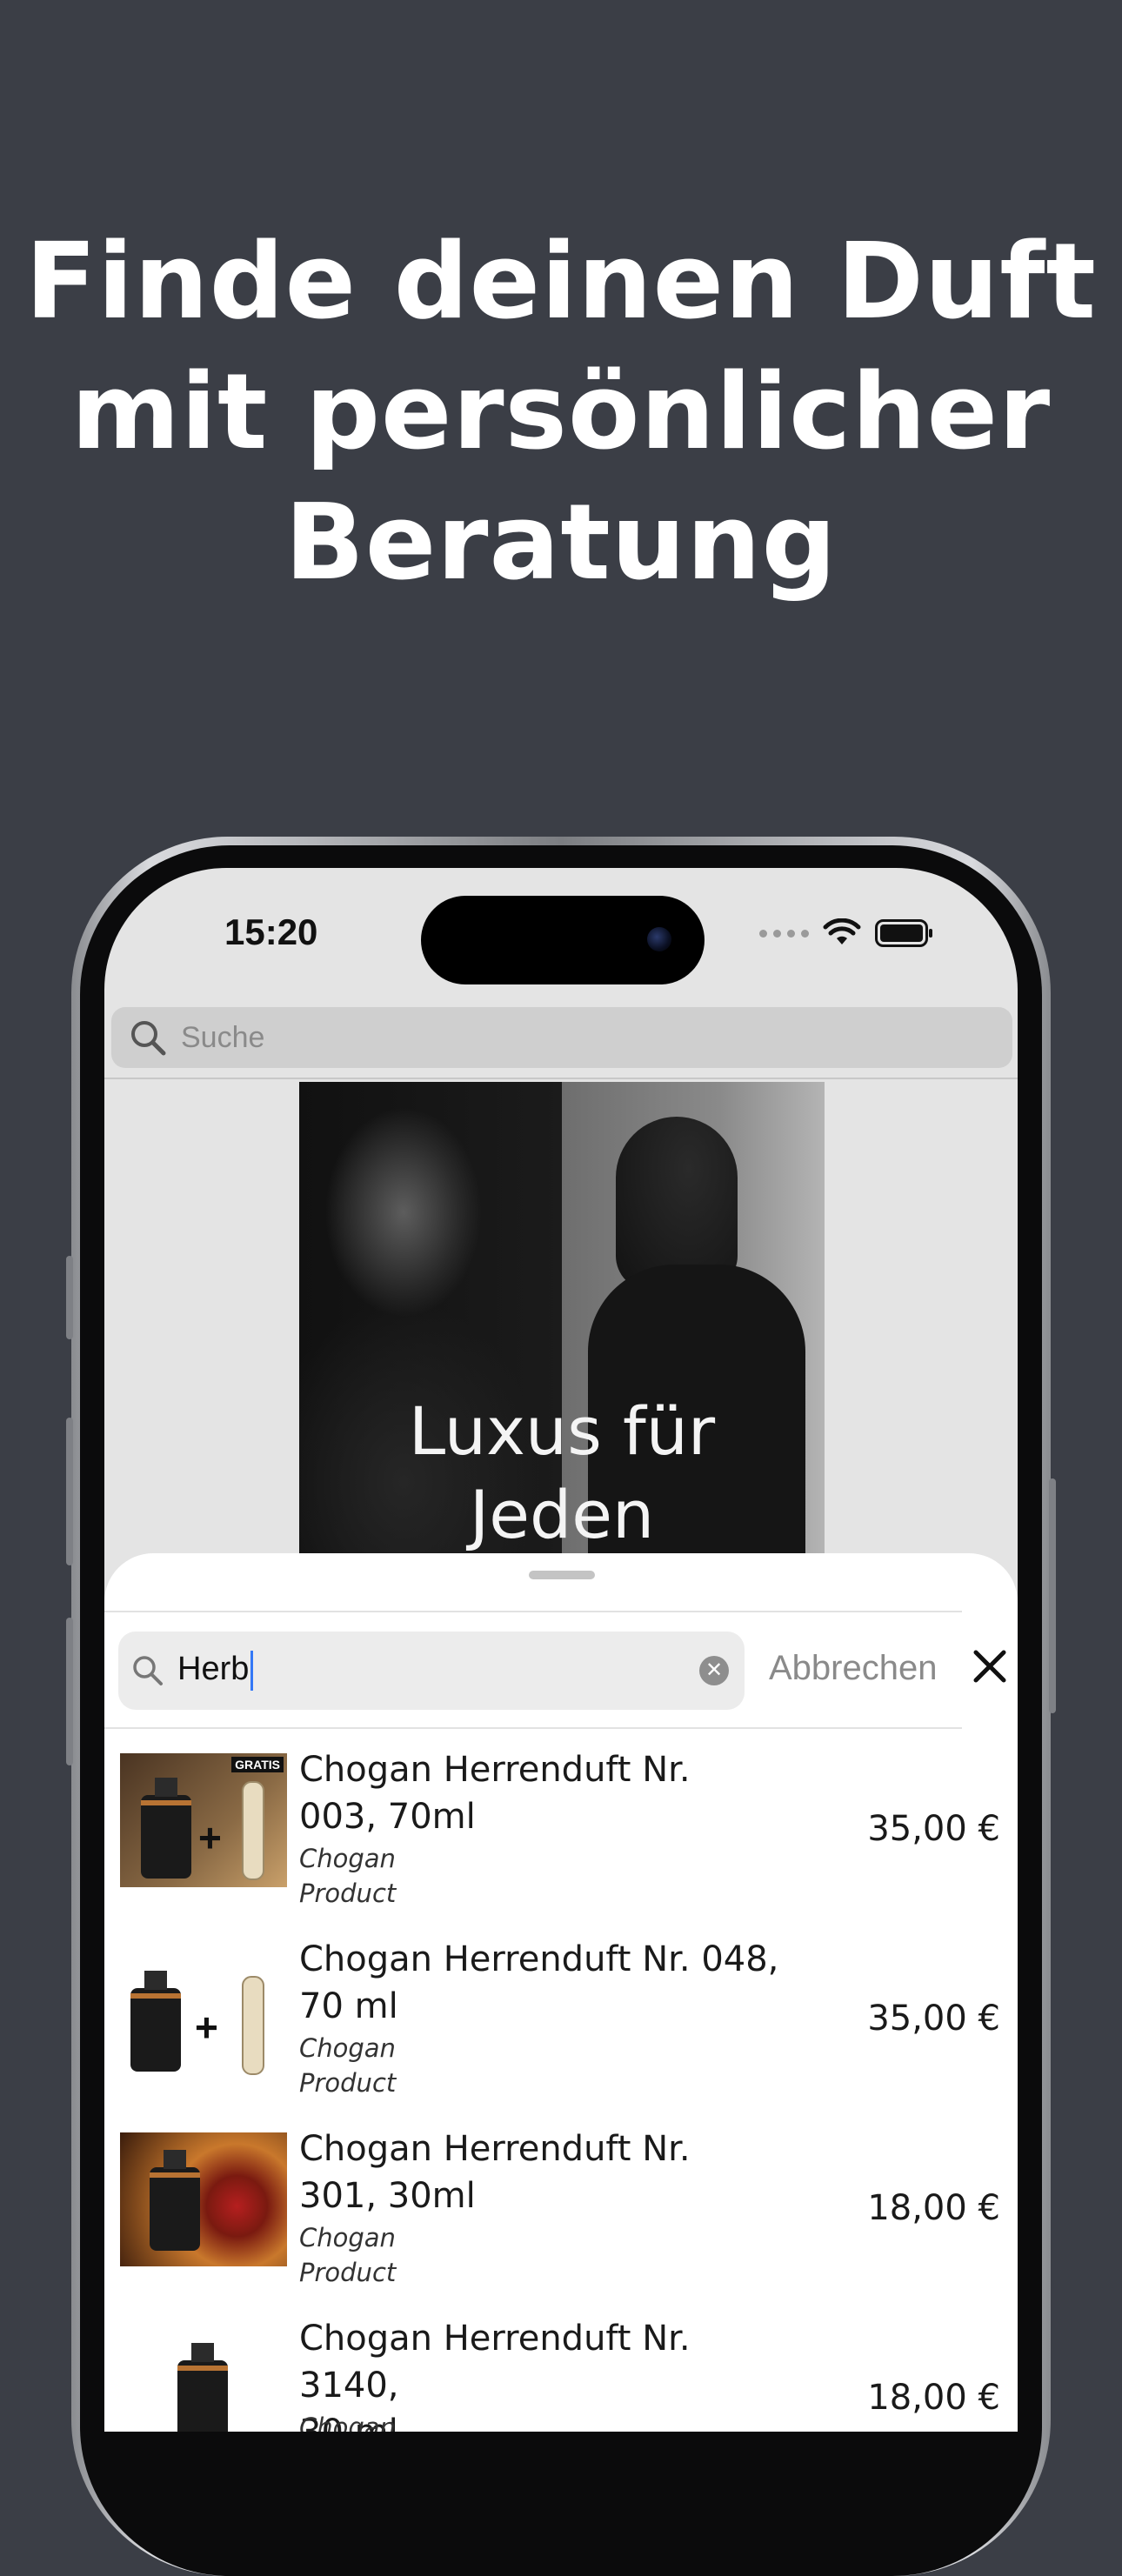 The height and width of the screenshot is (2576, 1122). I want to click on dynamic-island, so click(563, 940).